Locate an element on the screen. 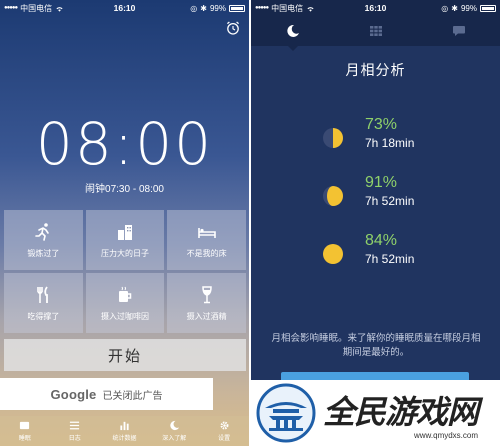 The height and width of the screenshot is (446, 500). tag-stressful-day: 压力大的日子 is located at coordinates (125, 240).